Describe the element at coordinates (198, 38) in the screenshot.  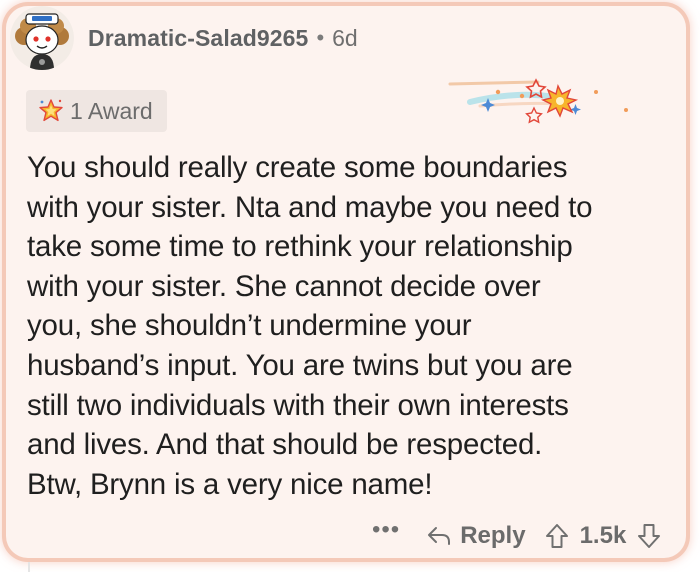
I see `comment-author: Dramatic-Salad9265` at that location.